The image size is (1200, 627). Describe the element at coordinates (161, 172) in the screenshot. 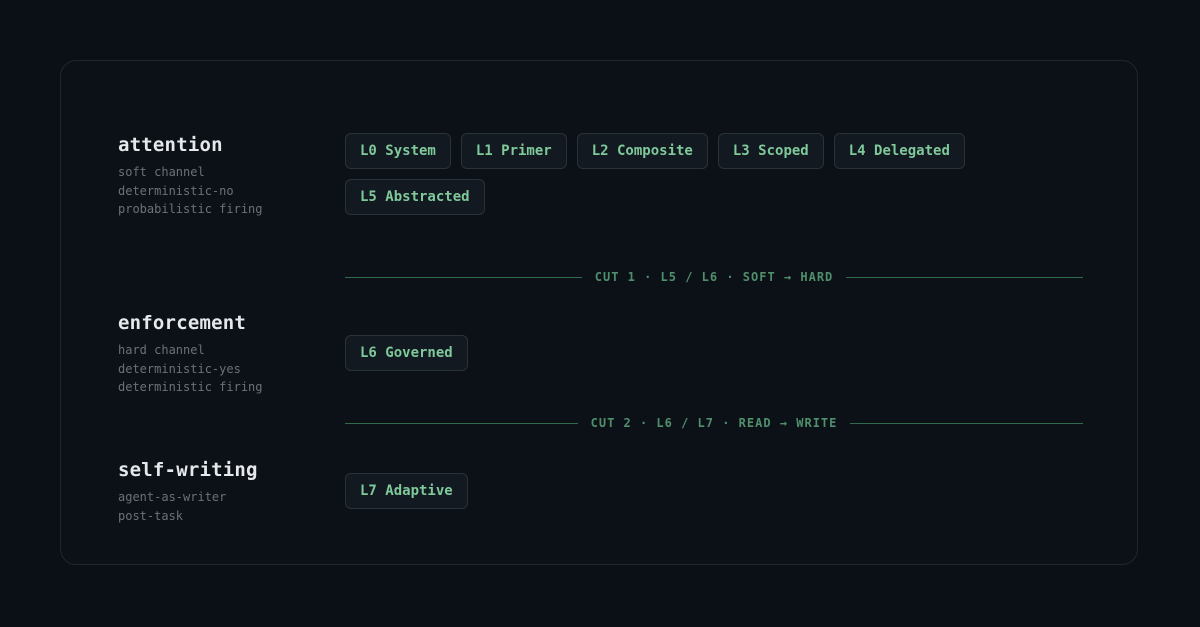

I see `tier-desc-line: soft channel` at that location.